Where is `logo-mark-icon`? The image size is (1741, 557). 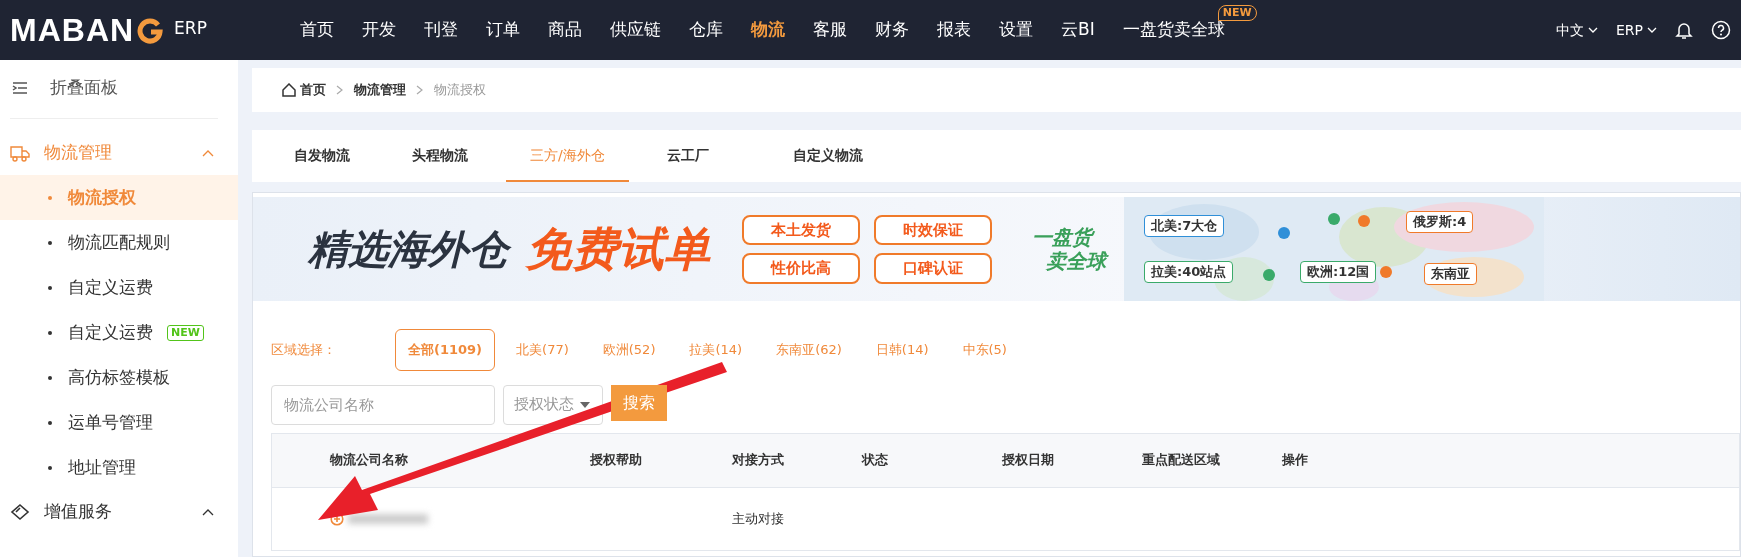 logo-mark-icon is located at coordinates (150, 30).